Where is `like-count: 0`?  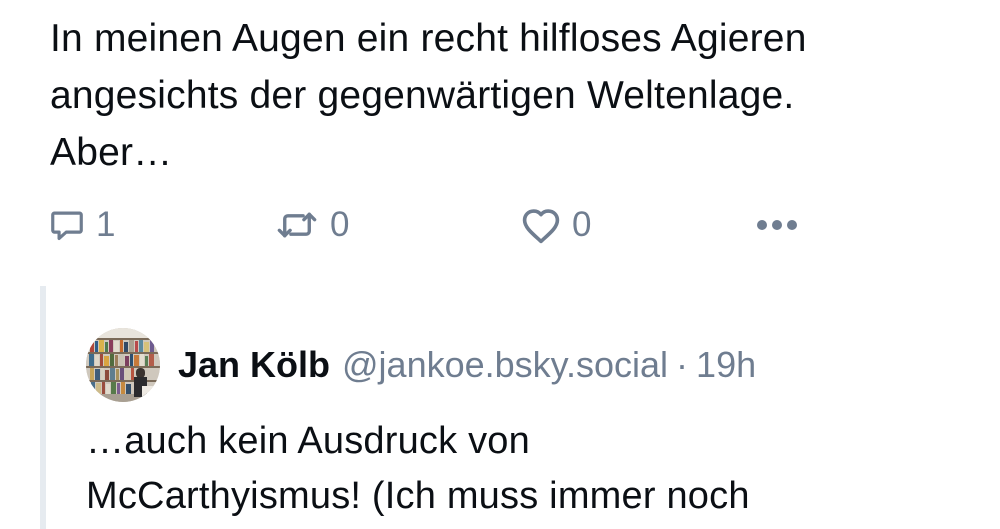
like-count: 0 is located at coordinates (582, 224).